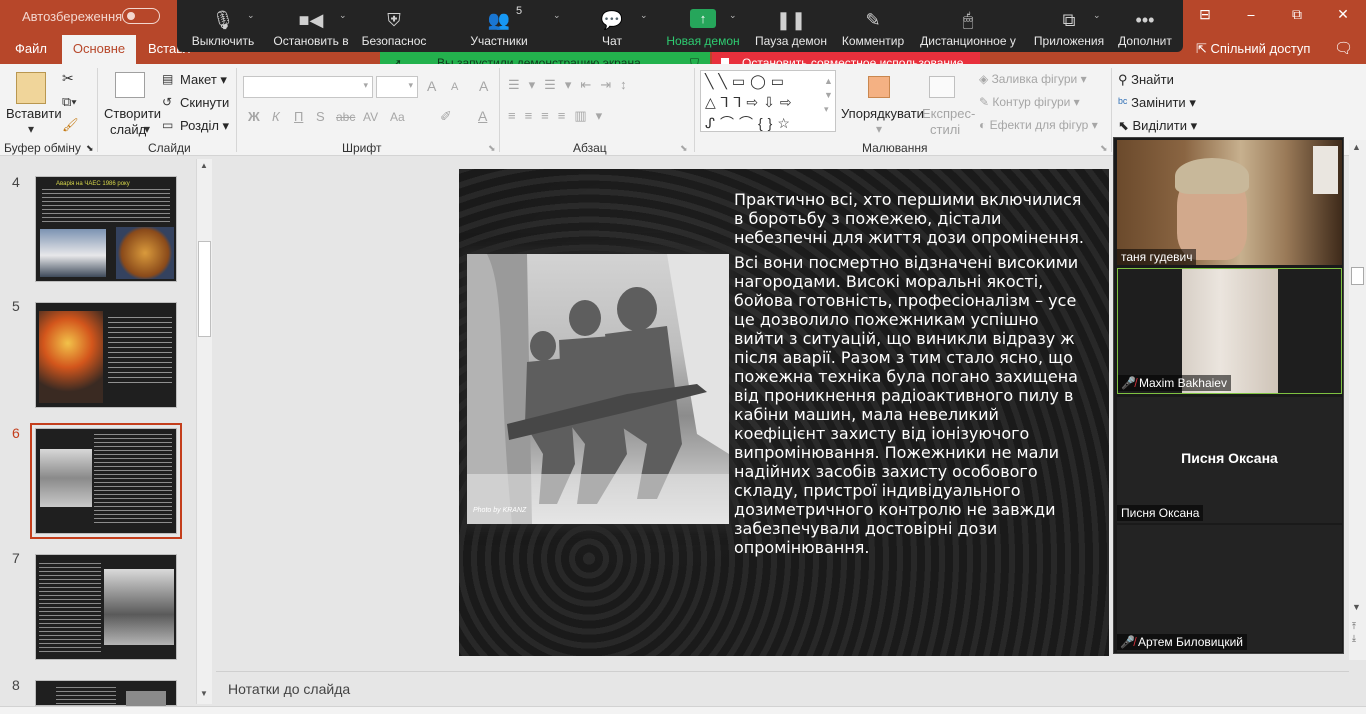  Describe the element at coordinates (1297, 14) in the screenshot. I see `maximize-button: ⧉` at that location.